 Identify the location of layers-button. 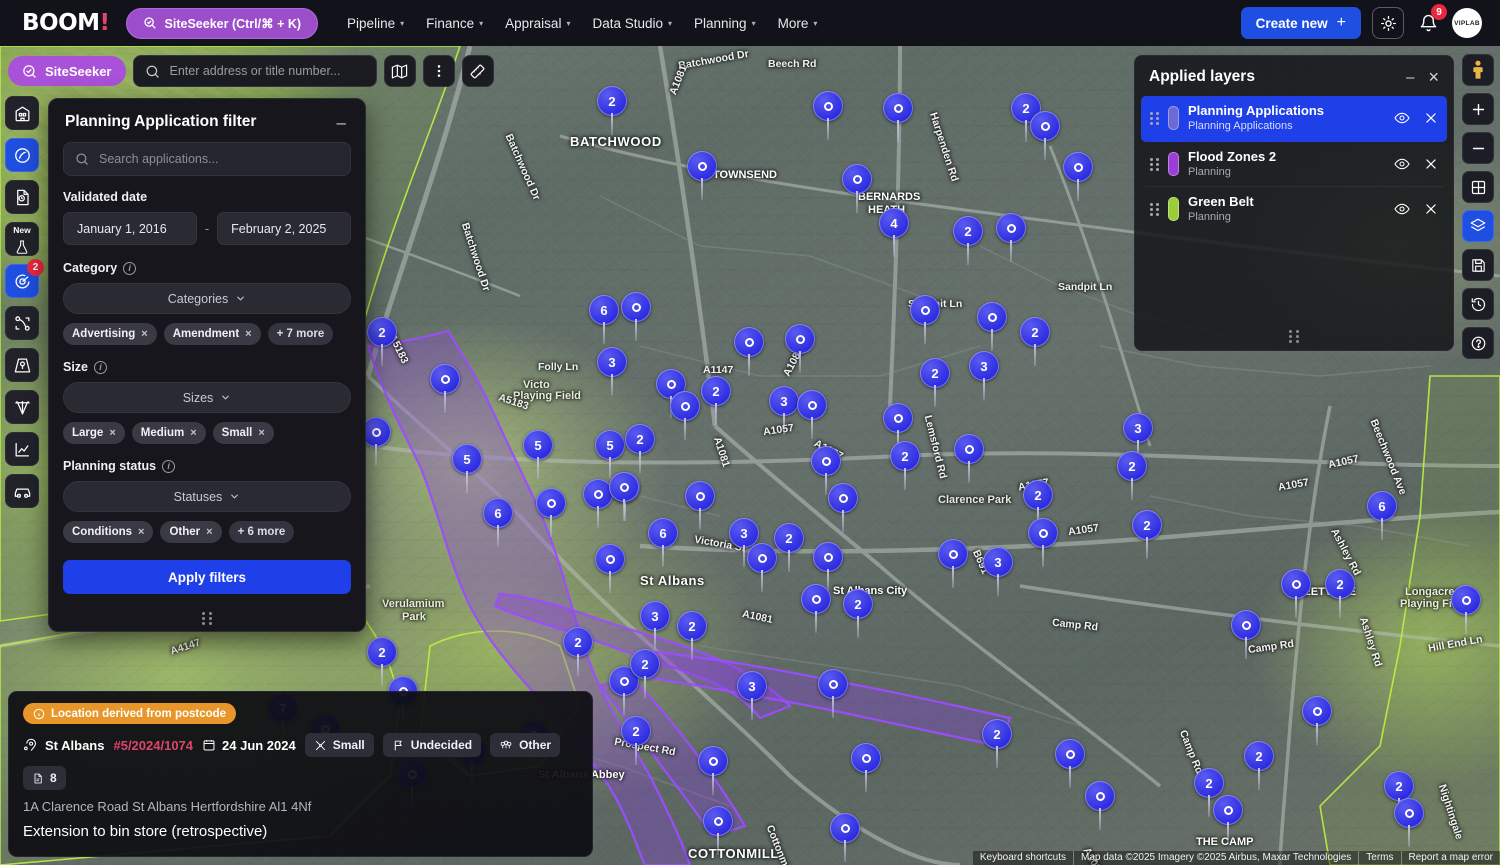
(1478, 226).